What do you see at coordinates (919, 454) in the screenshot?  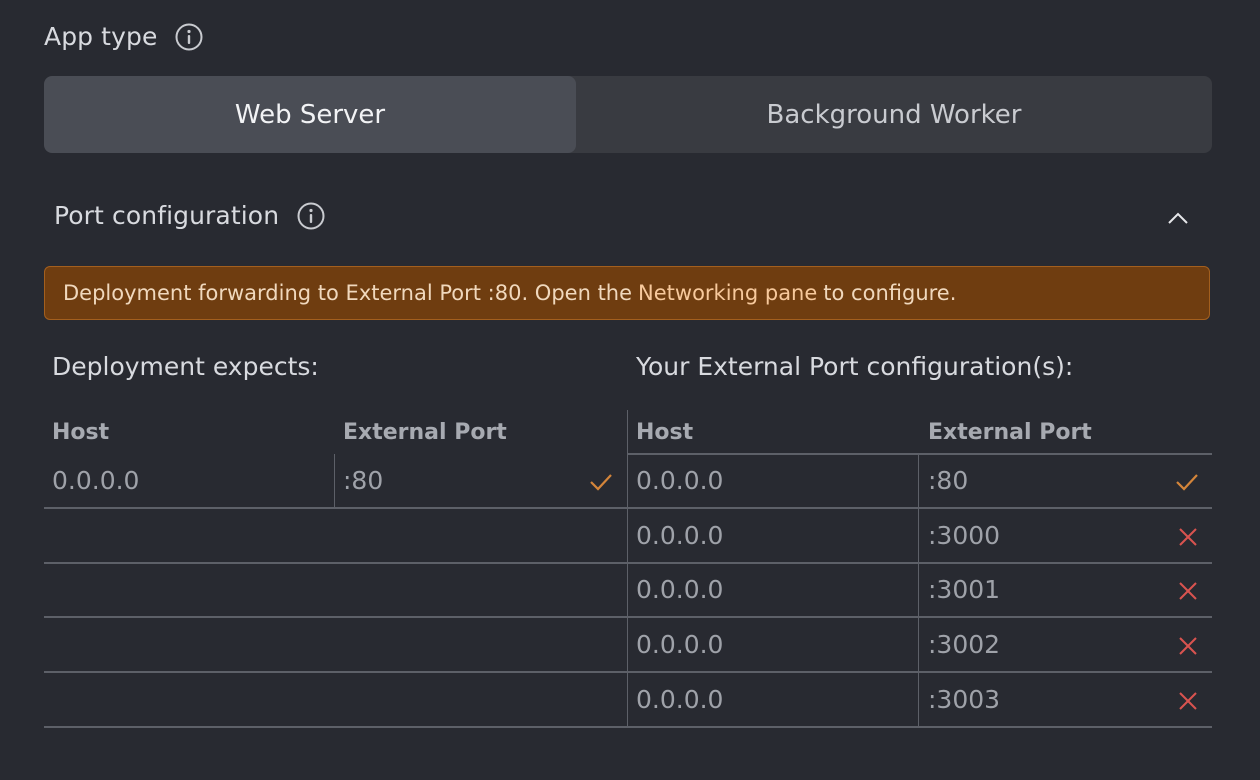 I see `header-rule` at bounding box center [919, 454].